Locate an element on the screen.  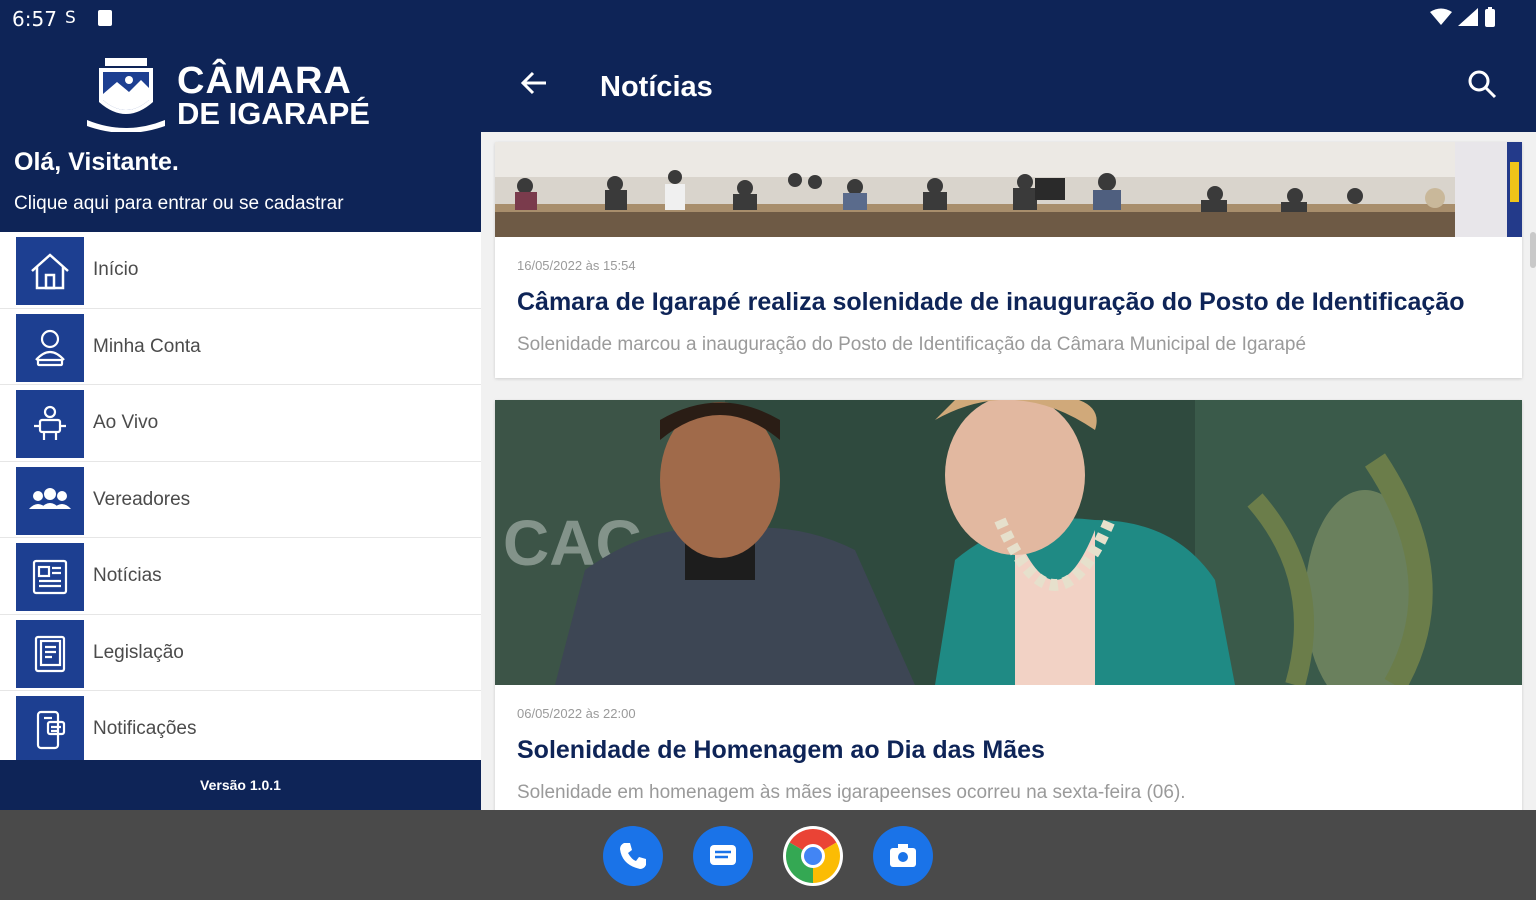
chrome-app-icon is located at coordinates (813, 856).